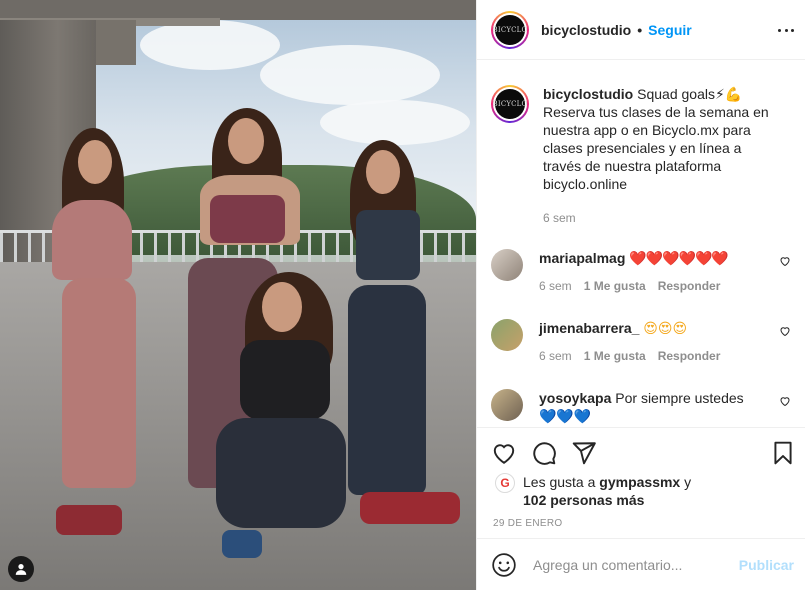 This screenshot has width=805, height=590. Describe the element at coordinates (766, 565) in the screenshot. I see `publish-button: Publicar` at that location.